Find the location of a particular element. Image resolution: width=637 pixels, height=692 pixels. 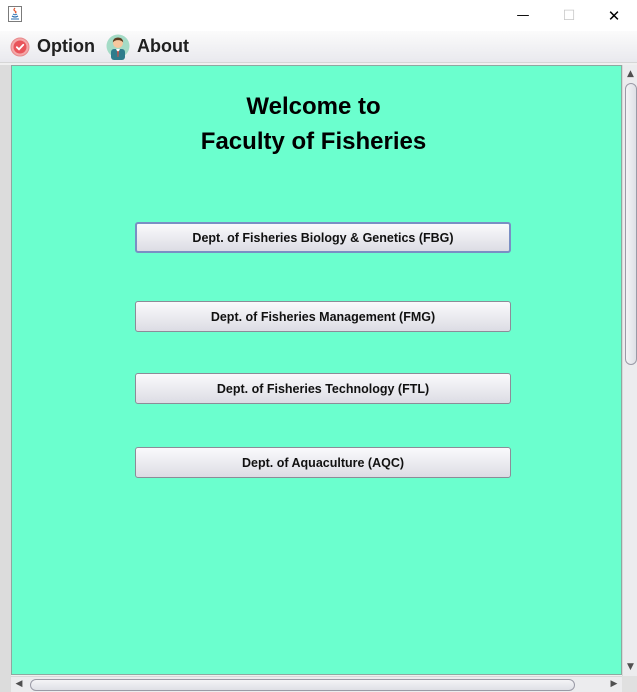

menu-option-label: Option is located at coordinates (66, 46).